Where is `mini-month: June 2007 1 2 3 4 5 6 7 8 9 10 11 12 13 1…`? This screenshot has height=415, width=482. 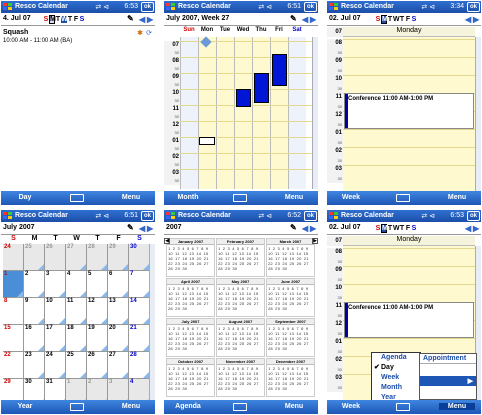
mini-month: June 2007 1 2 3 4 5 6 7 8 9 10 11 12 13 1… is located at coordinates (290, 297).